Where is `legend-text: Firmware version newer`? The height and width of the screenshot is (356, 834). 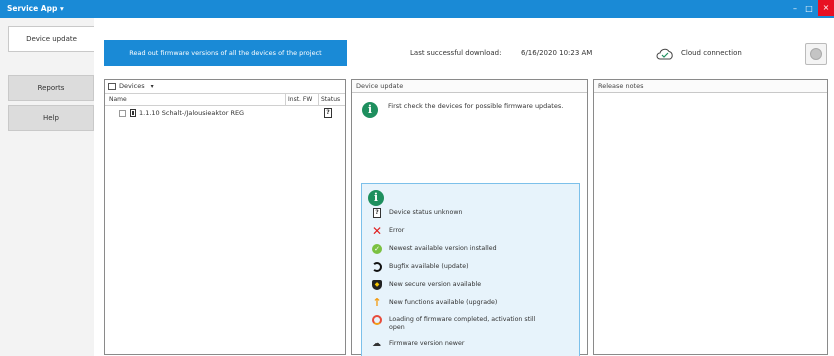 legend-text: Firmware version newer is located at coordinates (427, 343).